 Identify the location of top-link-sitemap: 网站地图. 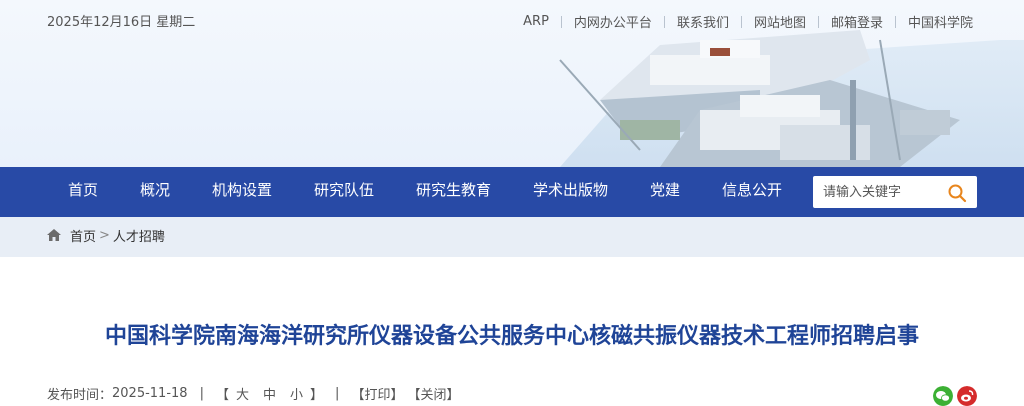
(780, 21).